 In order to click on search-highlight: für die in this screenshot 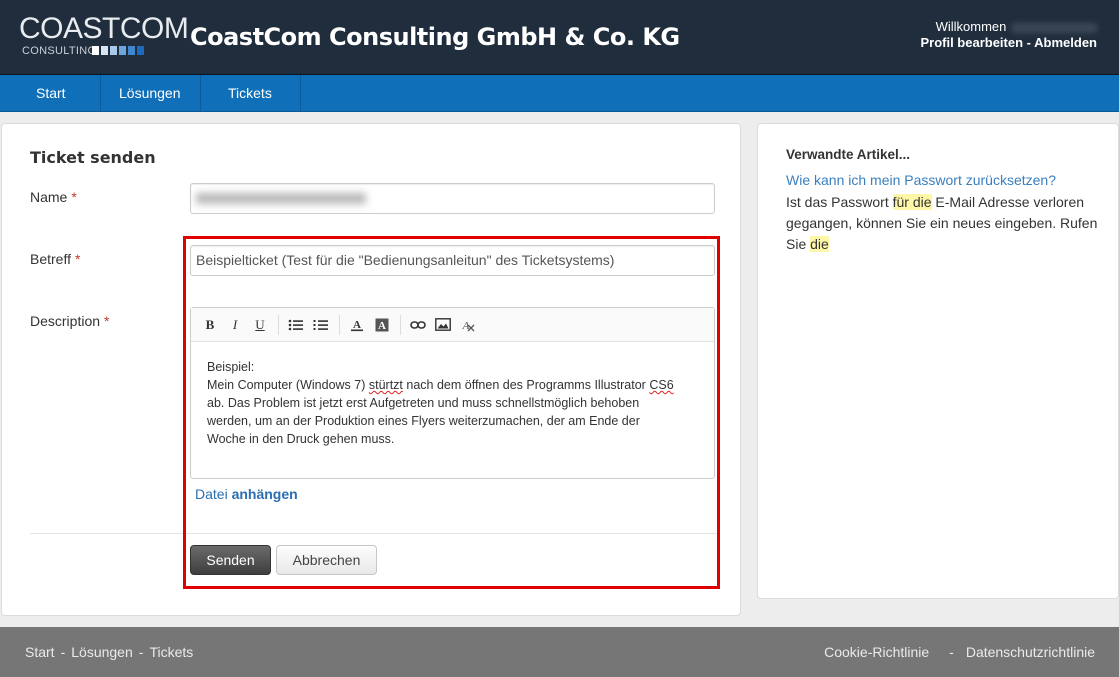, I will do `click(912, 202)`.